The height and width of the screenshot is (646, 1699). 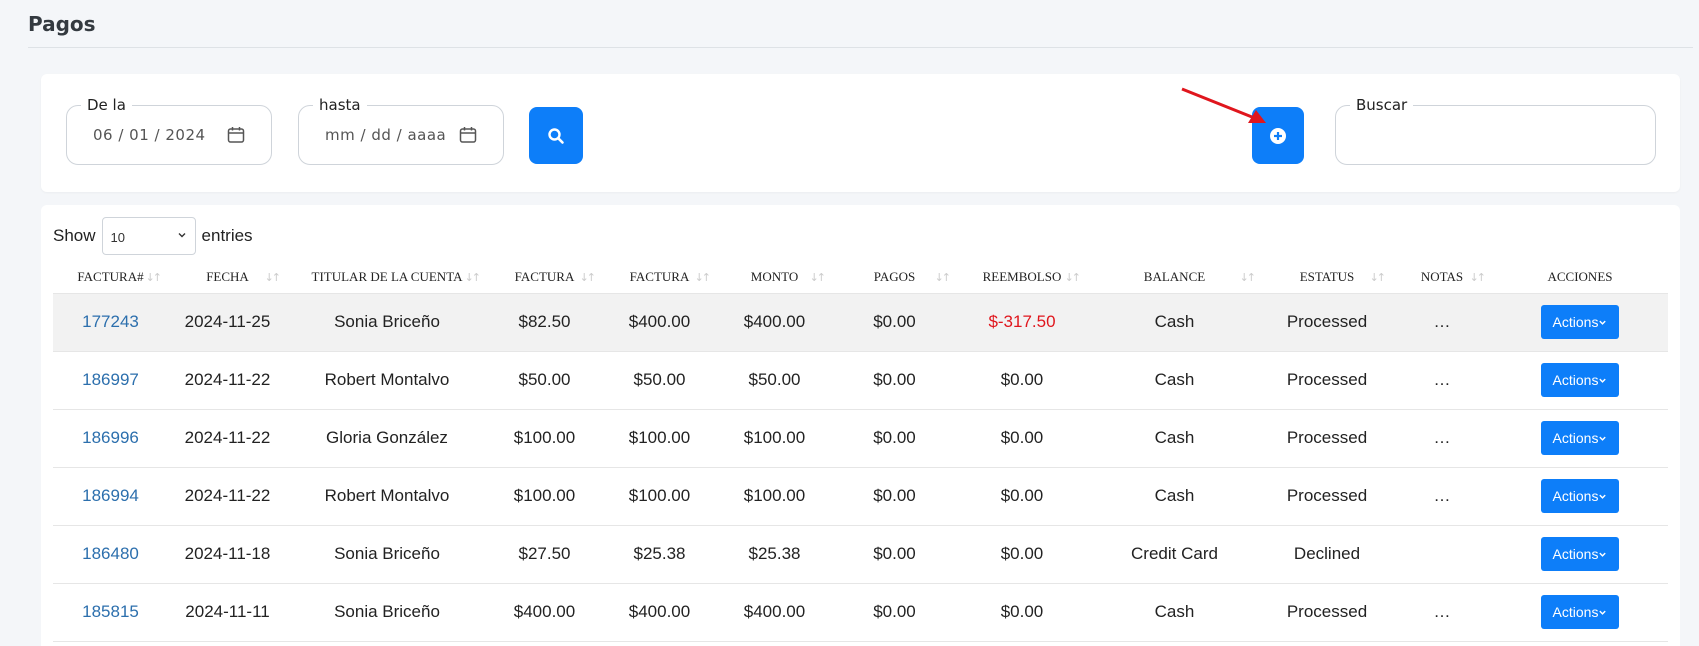 I want to click on col-header: TITULAR DE LA CUENTA ↓↑, so click(x=387, y=277).